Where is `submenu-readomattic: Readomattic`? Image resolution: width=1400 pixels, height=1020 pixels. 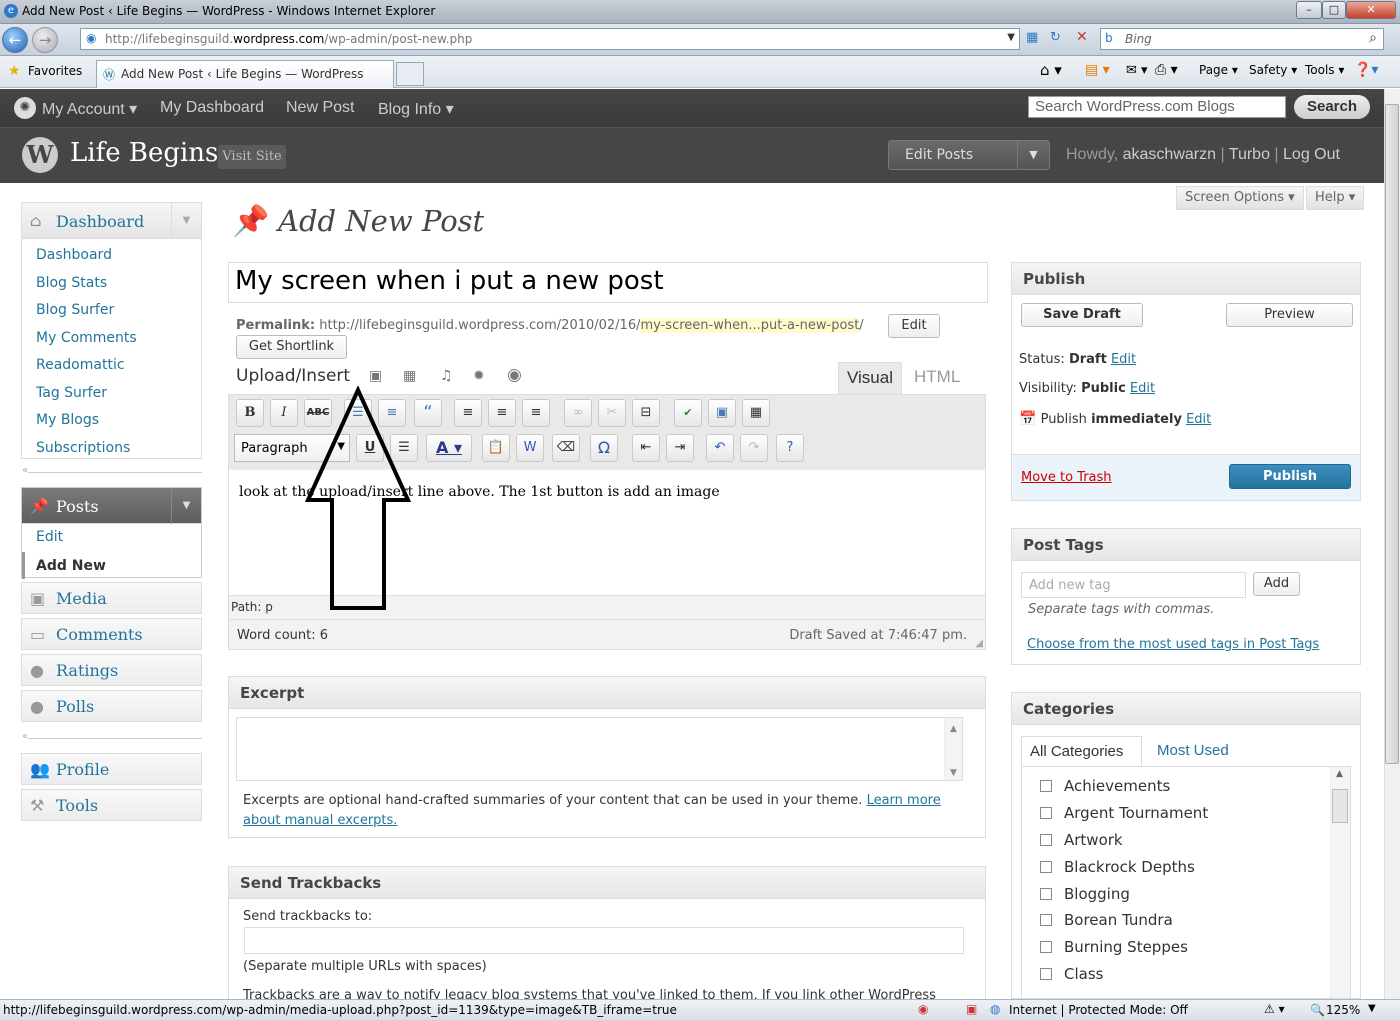
submenu-readomattic: Readomattic is located at coordinates (111, 365).